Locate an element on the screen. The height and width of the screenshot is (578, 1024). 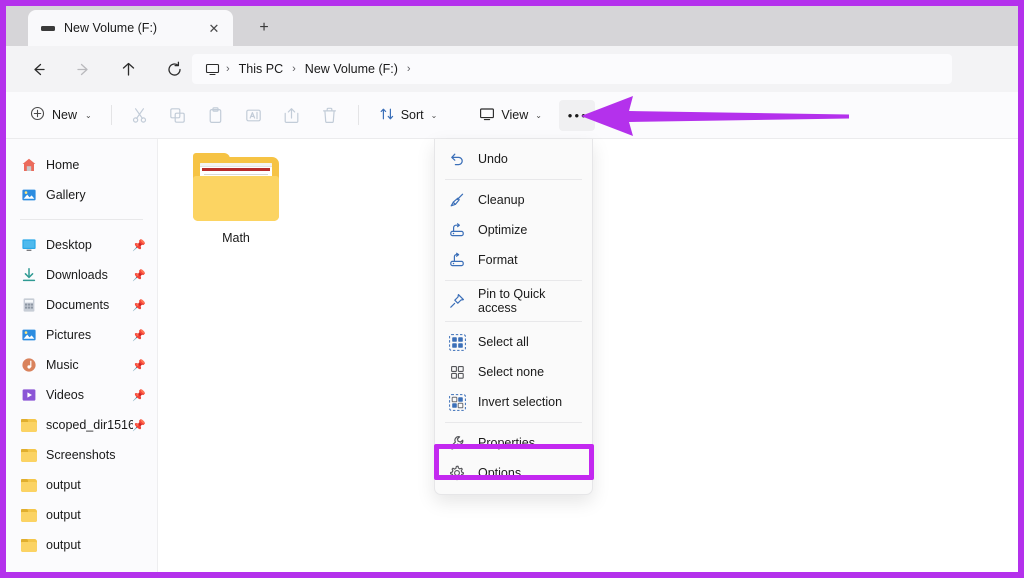
this-pc-icon is located at coordinates (212, 69).